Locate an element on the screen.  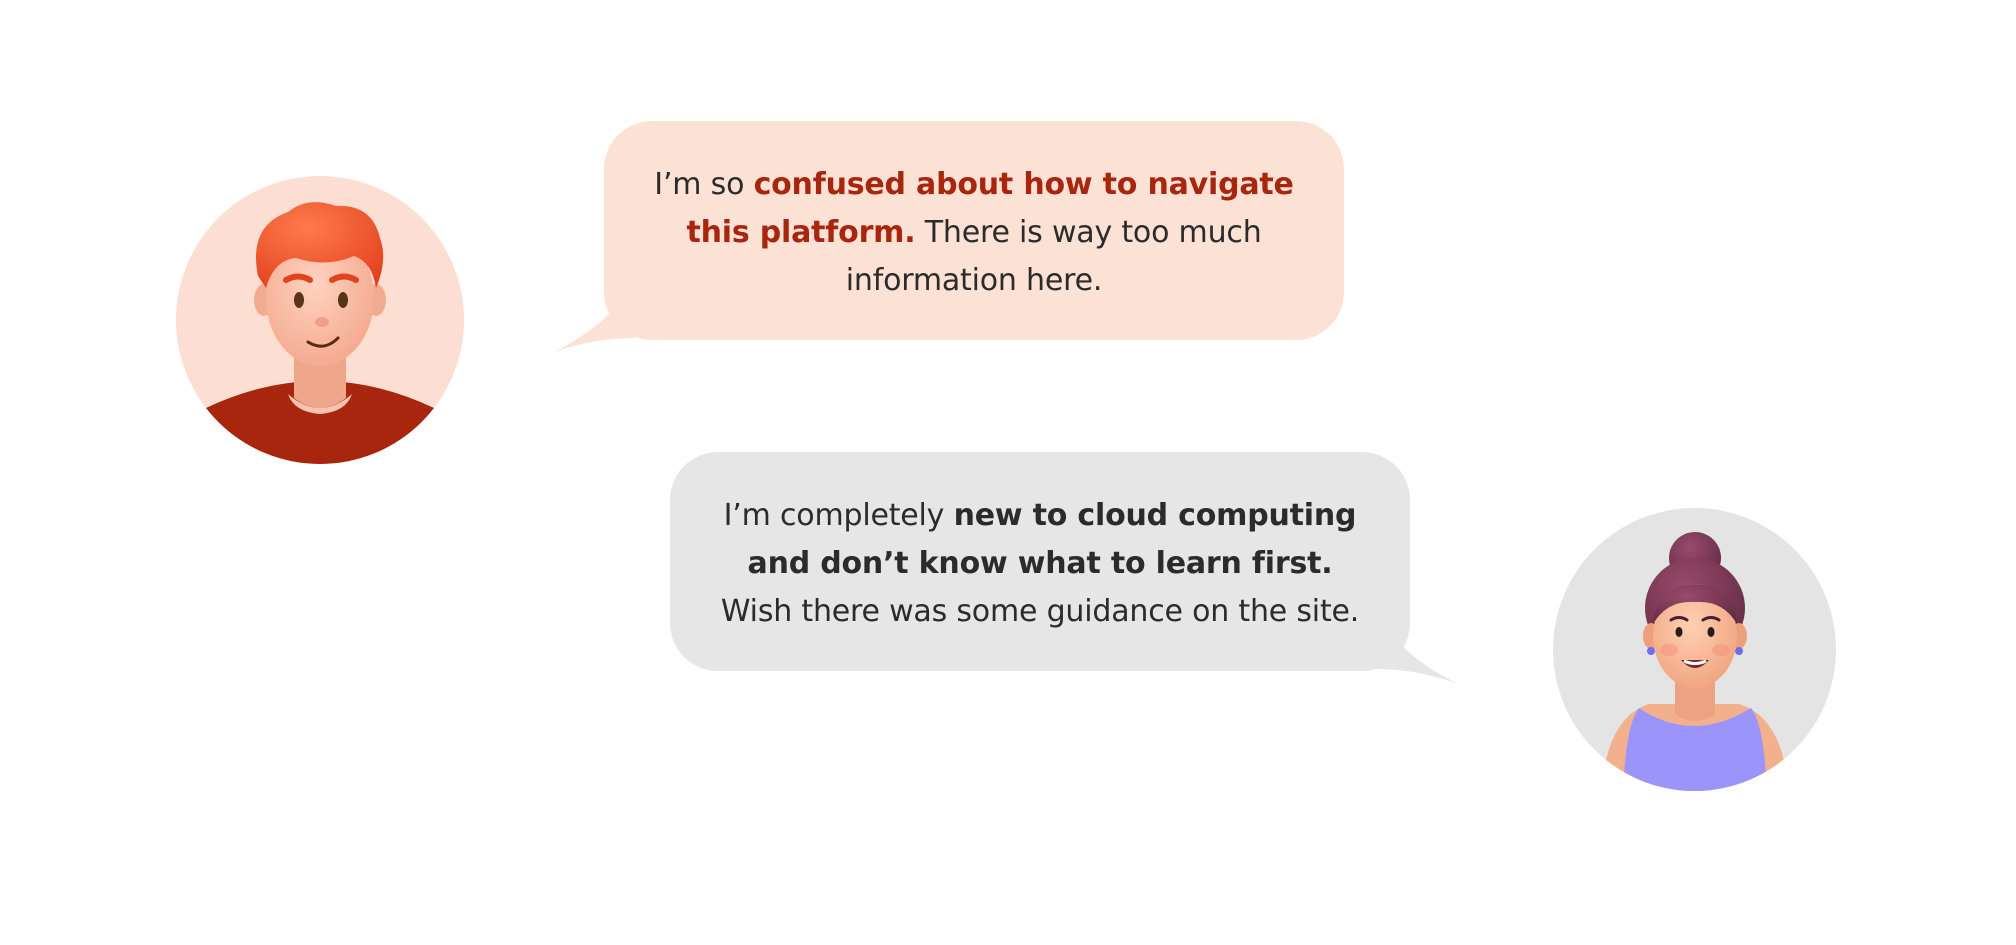
woman-avatar-graphic is located at coordinates (1695, 661).